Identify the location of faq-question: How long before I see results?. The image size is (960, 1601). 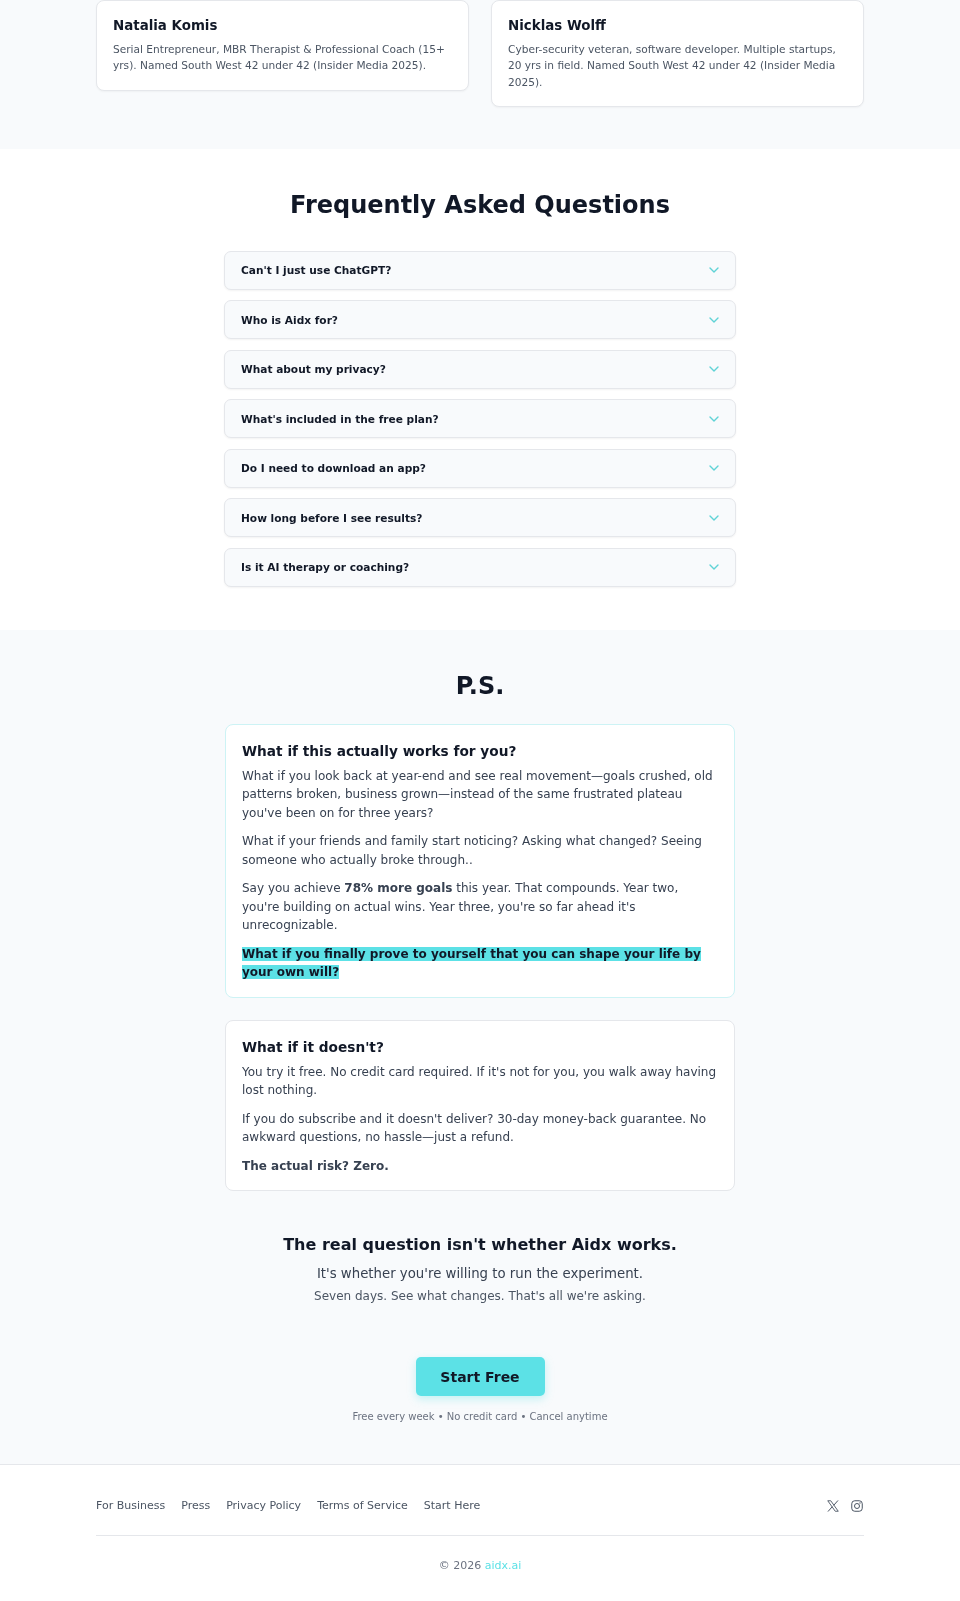
(480, 518).